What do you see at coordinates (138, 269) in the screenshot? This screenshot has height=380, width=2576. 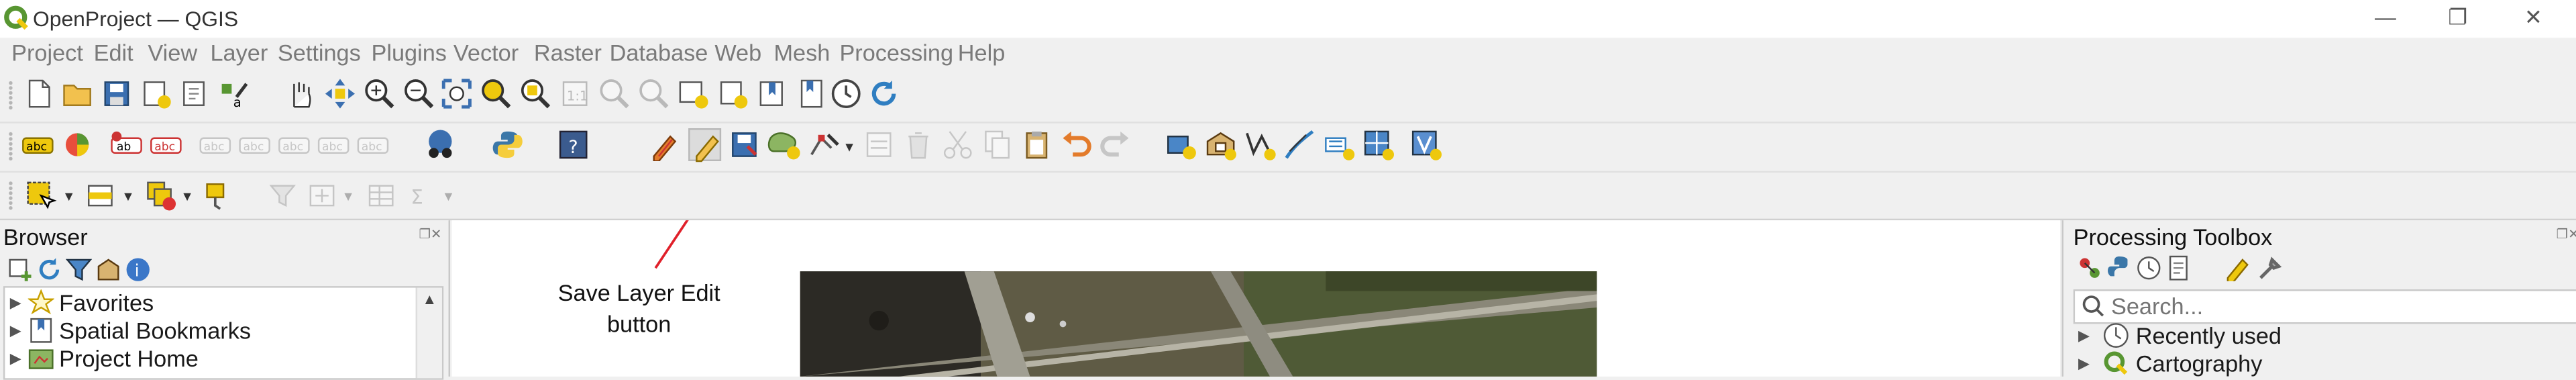 I see `properties-icon: i` at bounding box center [138, 269].